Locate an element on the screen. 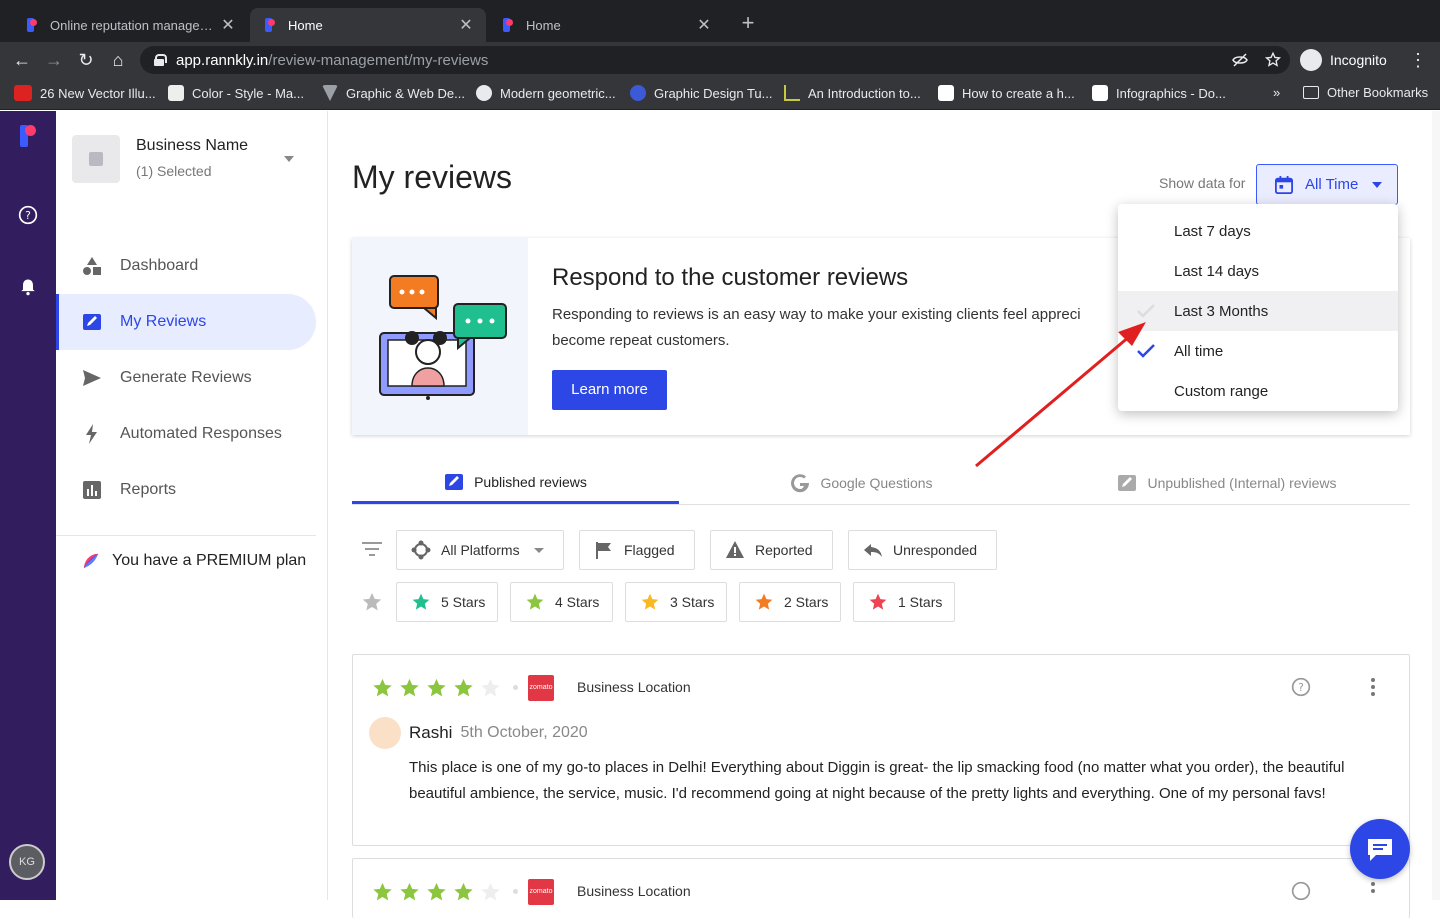 The image size is (1440, 918). home-icon: ⌂ is located at coordinates (118, 60).